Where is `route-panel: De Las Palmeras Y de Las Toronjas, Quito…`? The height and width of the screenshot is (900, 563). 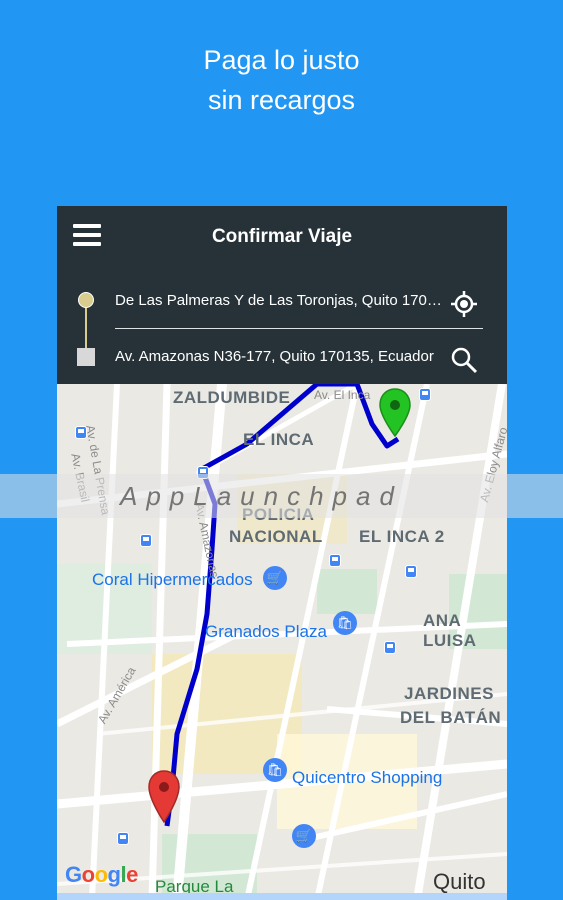
route-panel: De Las Palmeras Y de Las Toronjas, Quito… is located at coordinates (282, 326).